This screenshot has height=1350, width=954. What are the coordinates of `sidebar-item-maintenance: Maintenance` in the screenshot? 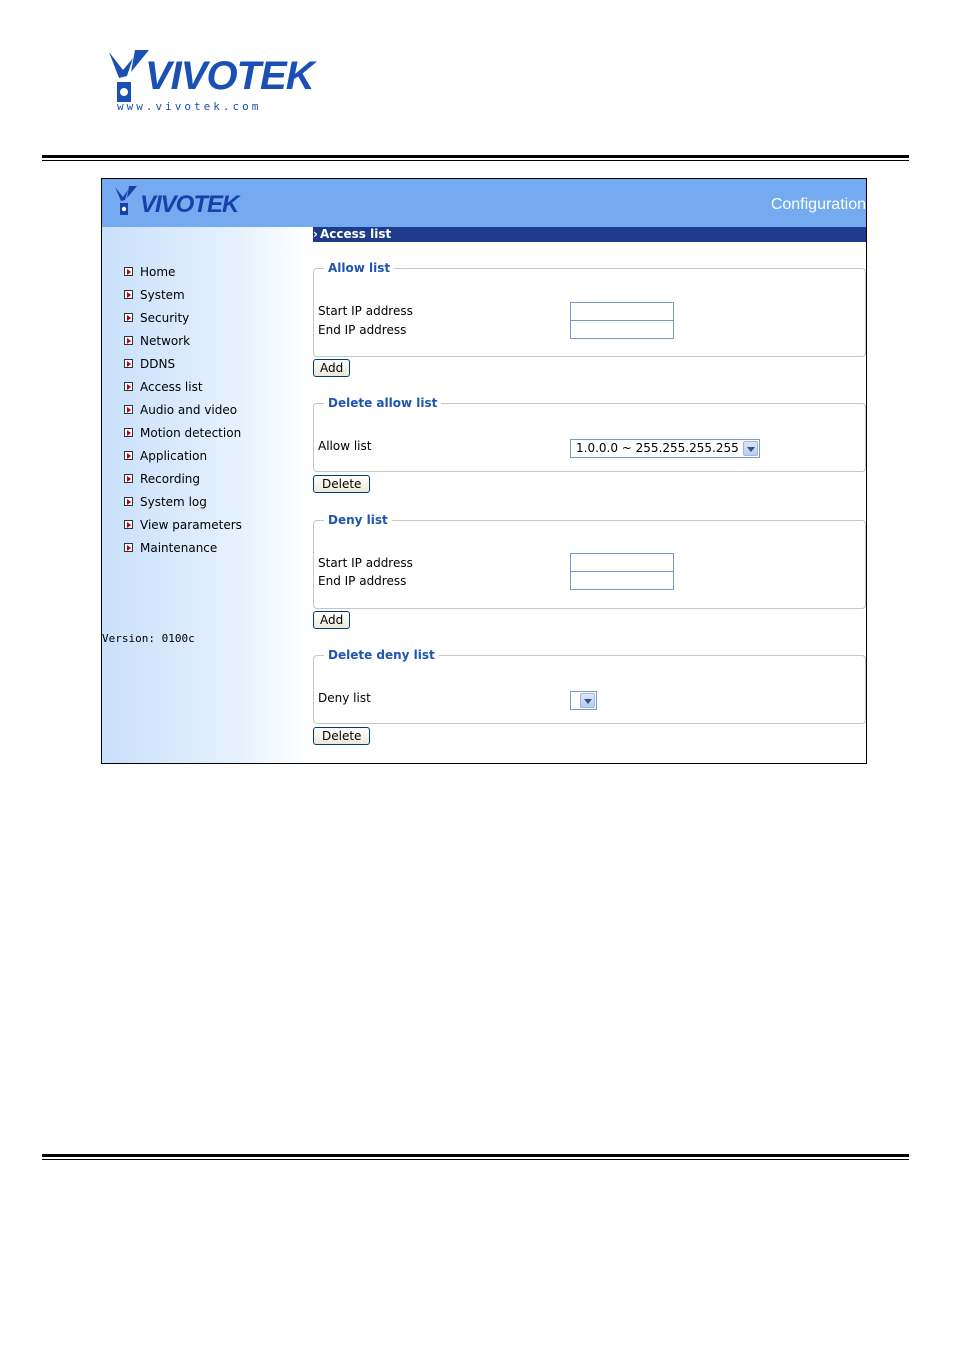 It's located at (183, 547).